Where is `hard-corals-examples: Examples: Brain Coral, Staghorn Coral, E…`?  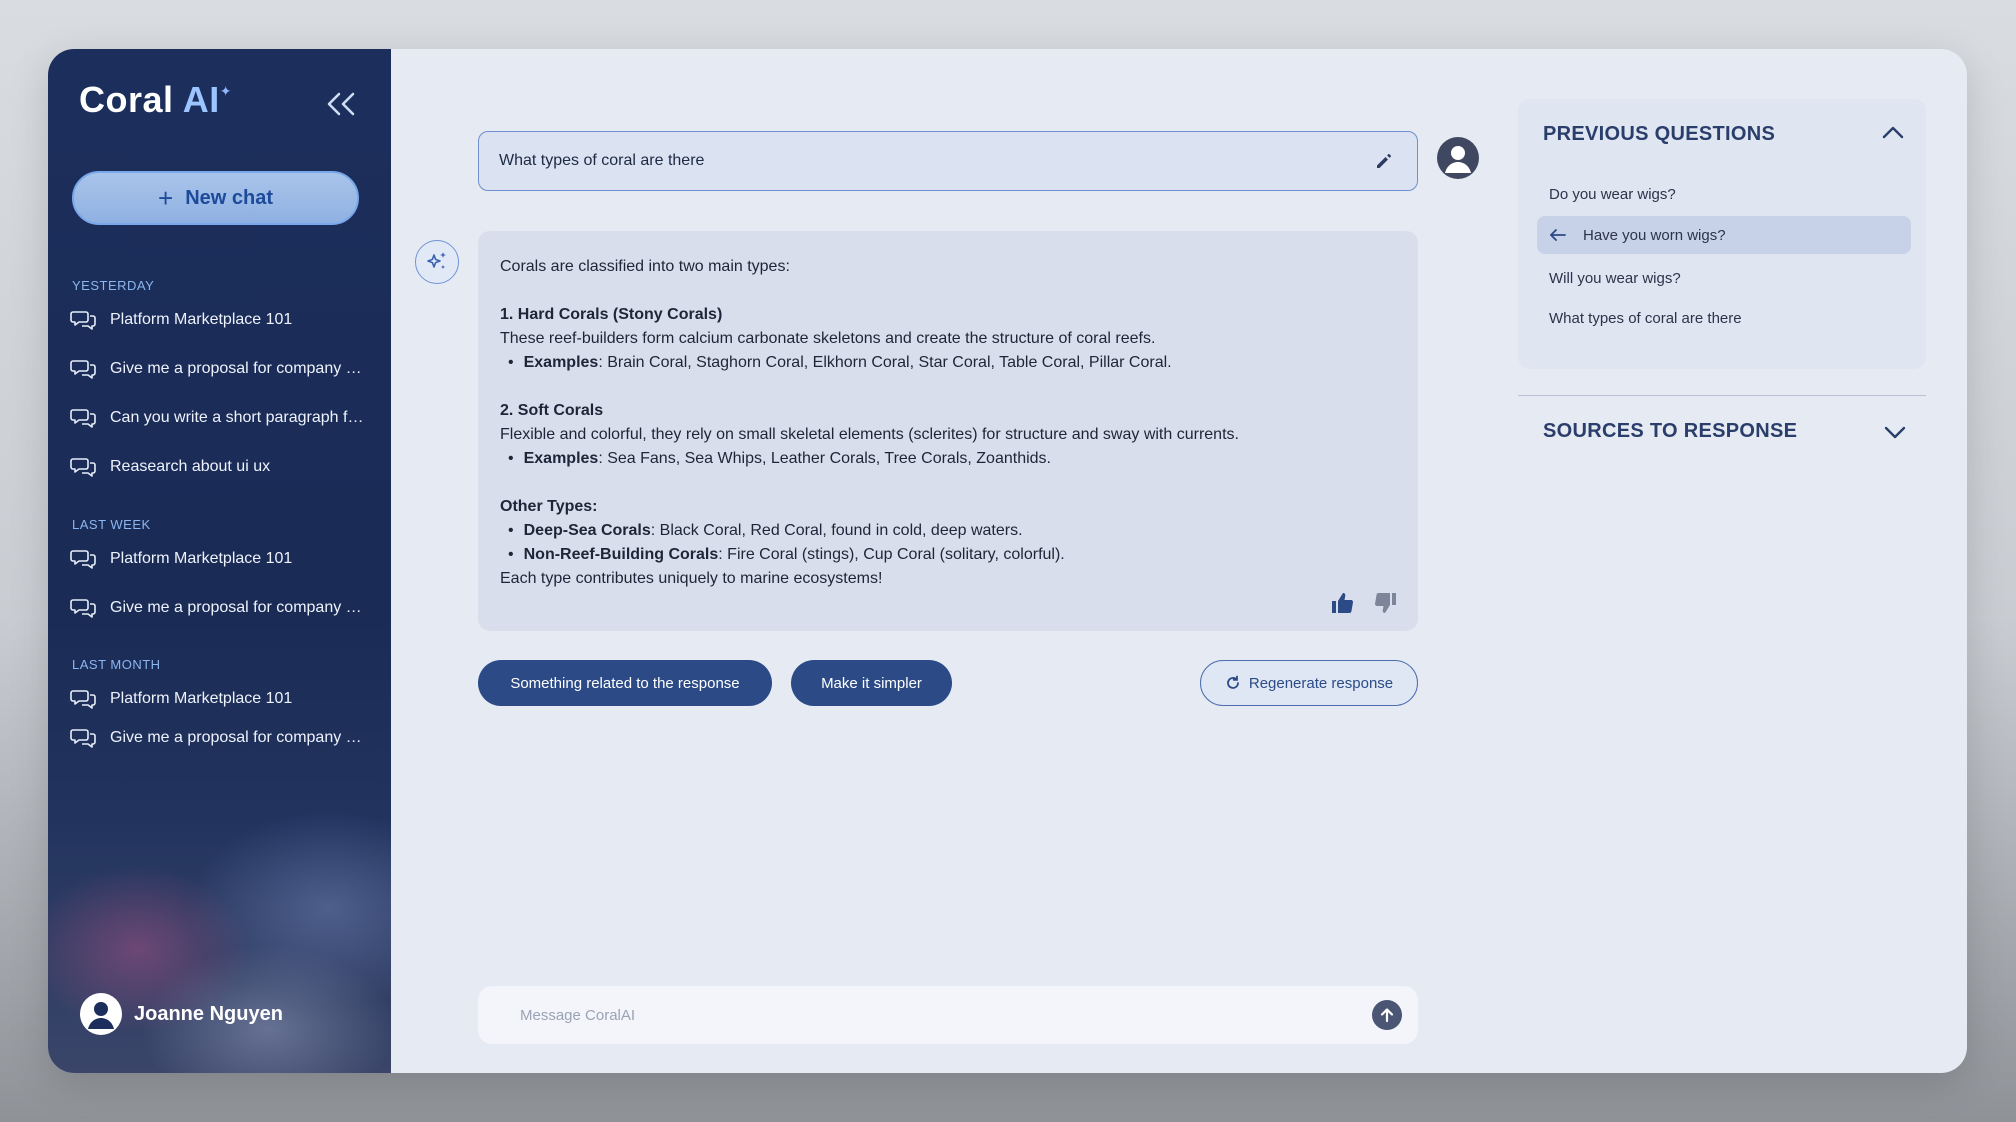 hard-corals-examples: Examples: Brain Coral, Staghorn Coral, E… is located at coordinates (948, 363).